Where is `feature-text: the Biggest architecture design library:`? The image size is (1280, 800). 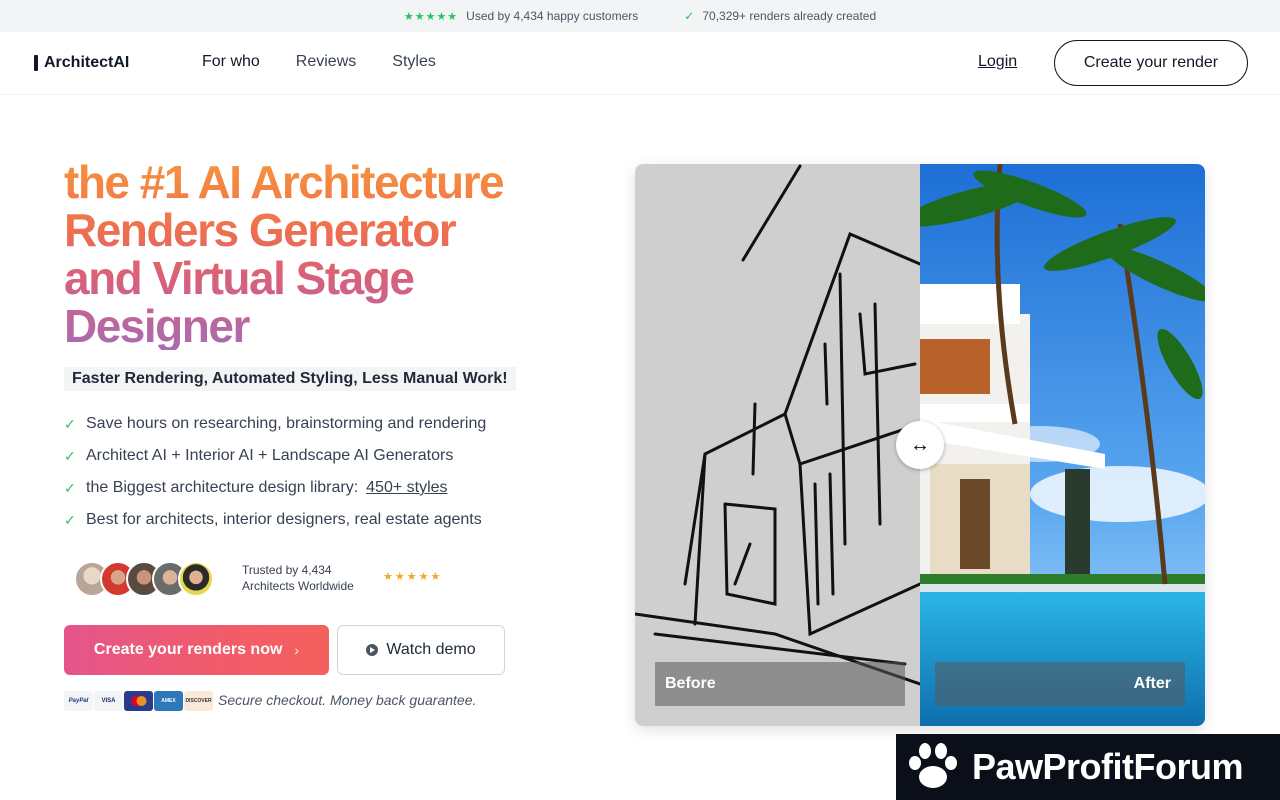
feature-text: the Biggest architecture design library: is located at coordinates (222, 487).